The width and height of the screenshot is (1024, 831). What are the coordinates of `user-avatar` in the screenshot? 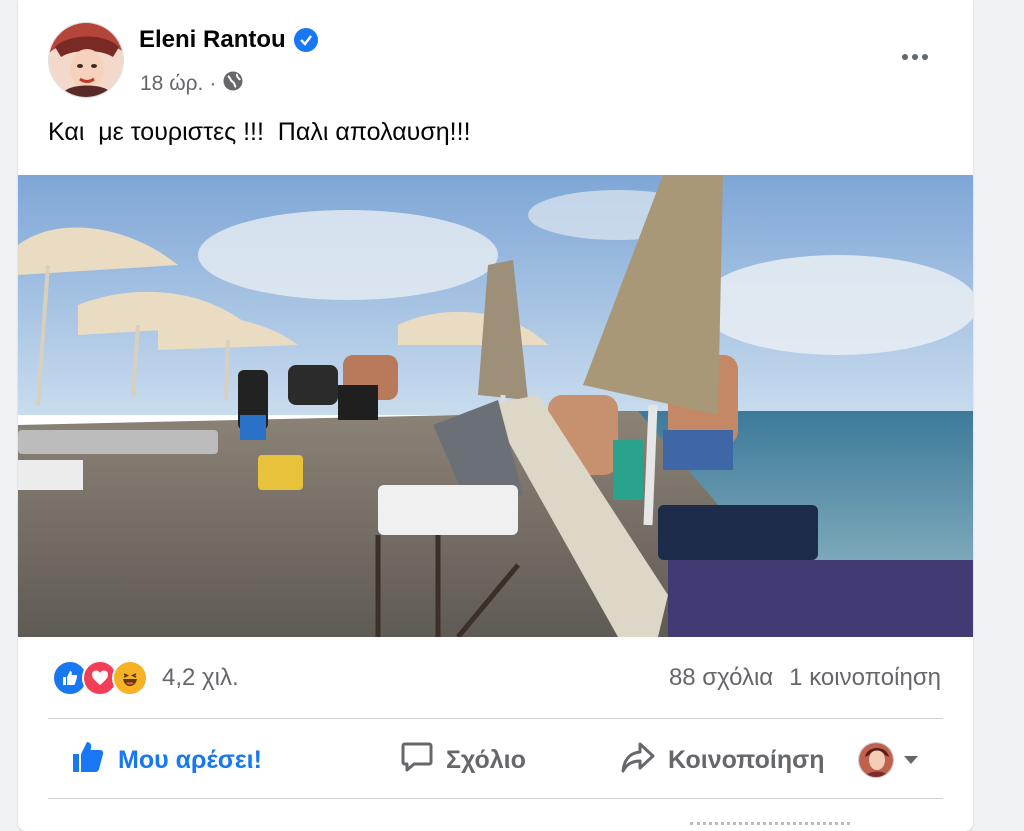 It's located at (876, 760).